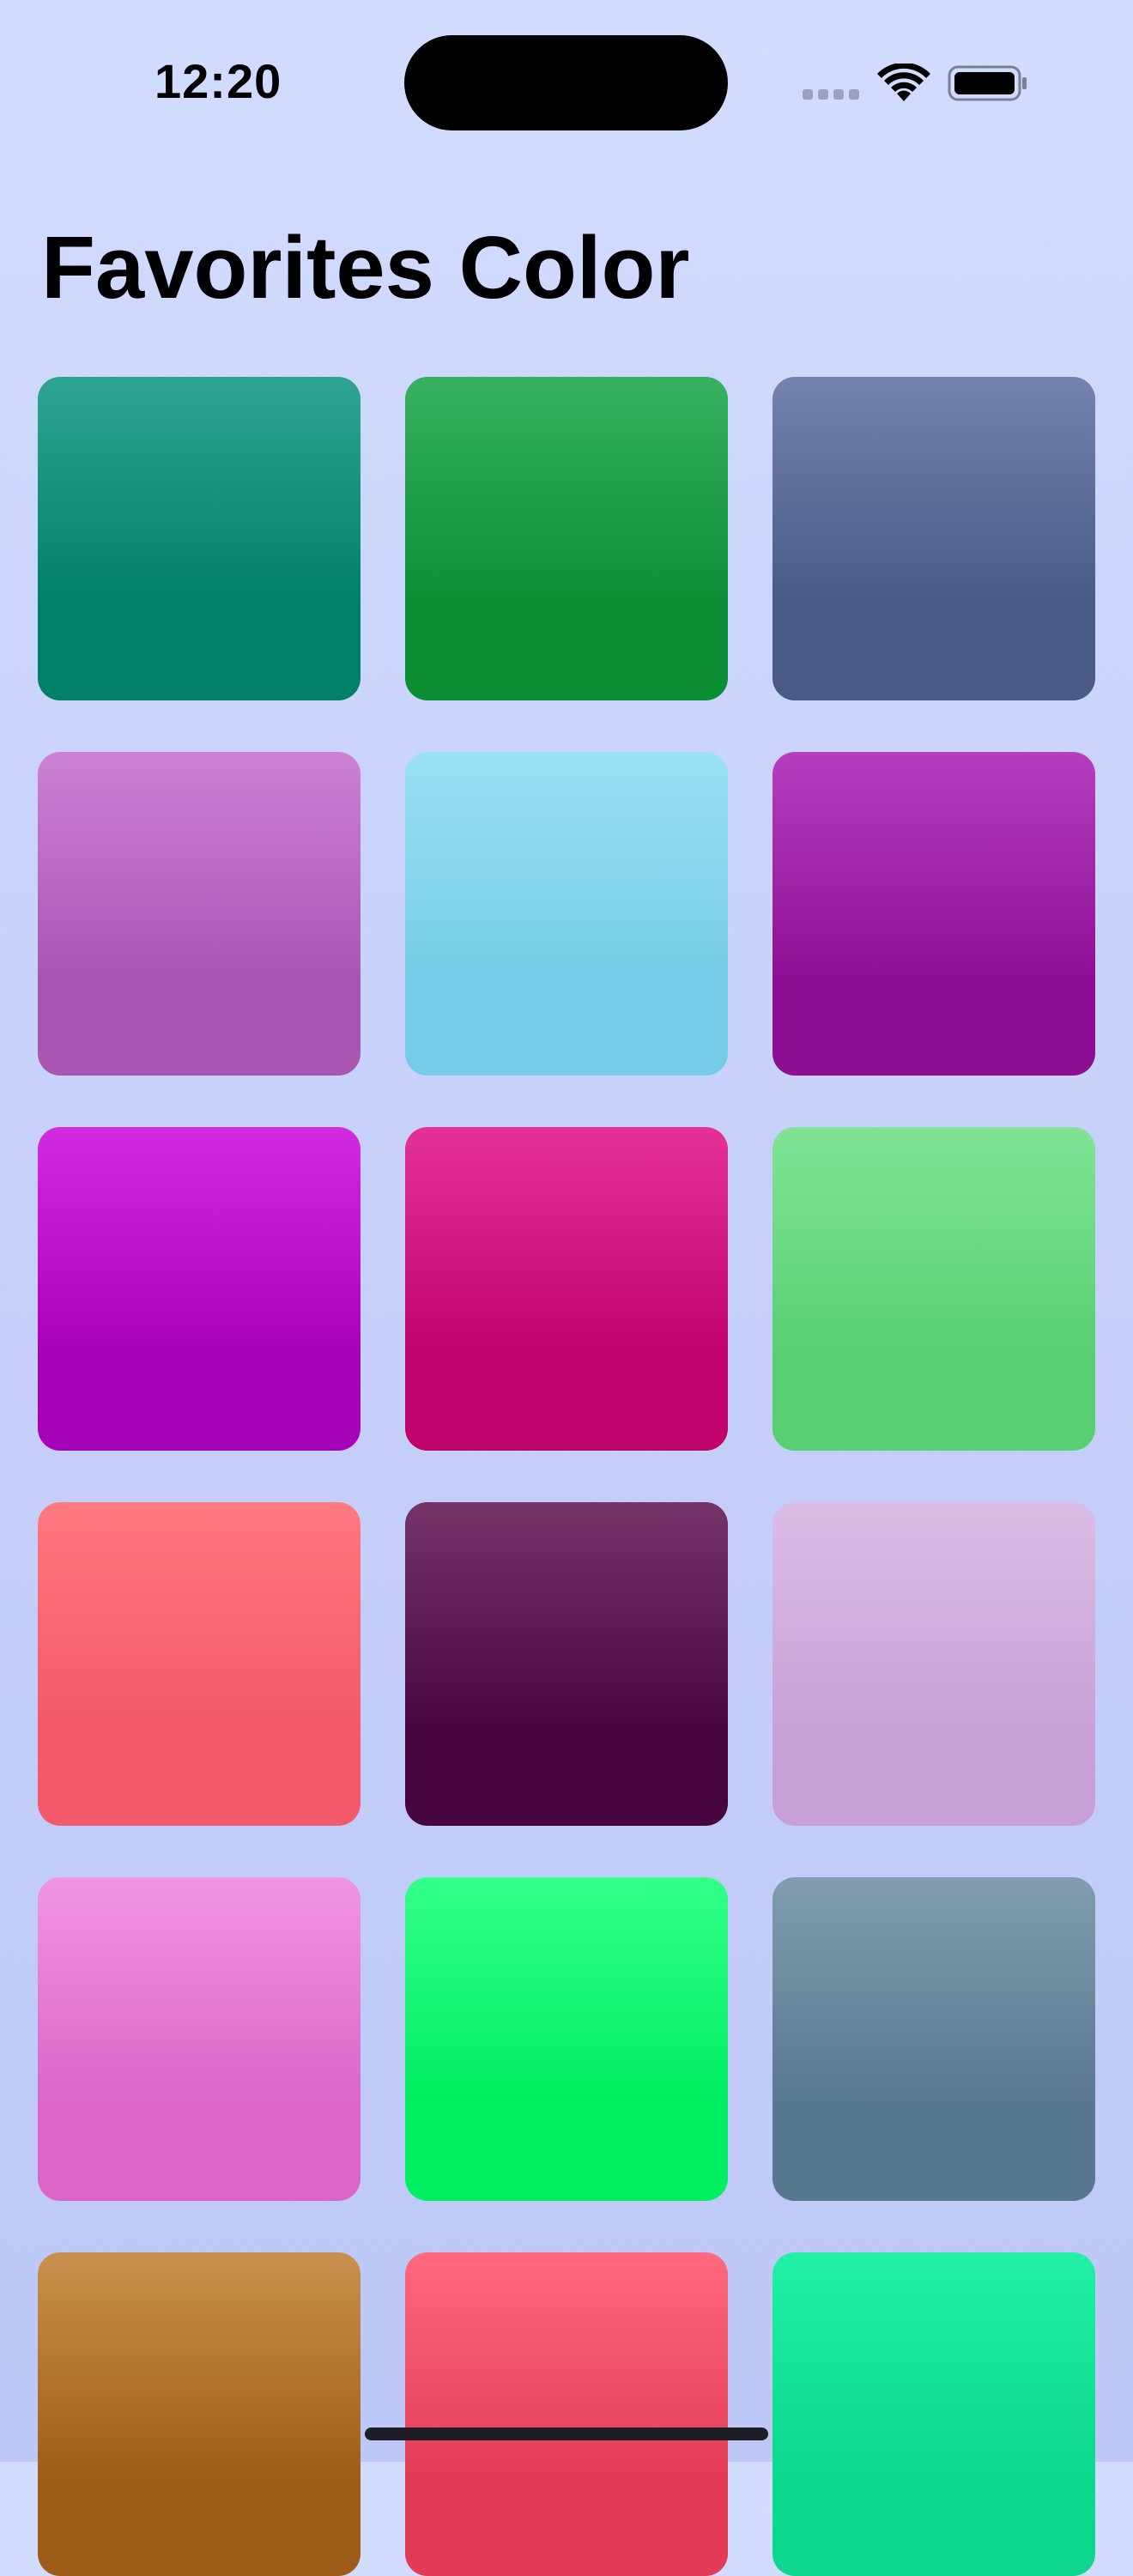  I want to click on dynamic-island, so click(566, 82).